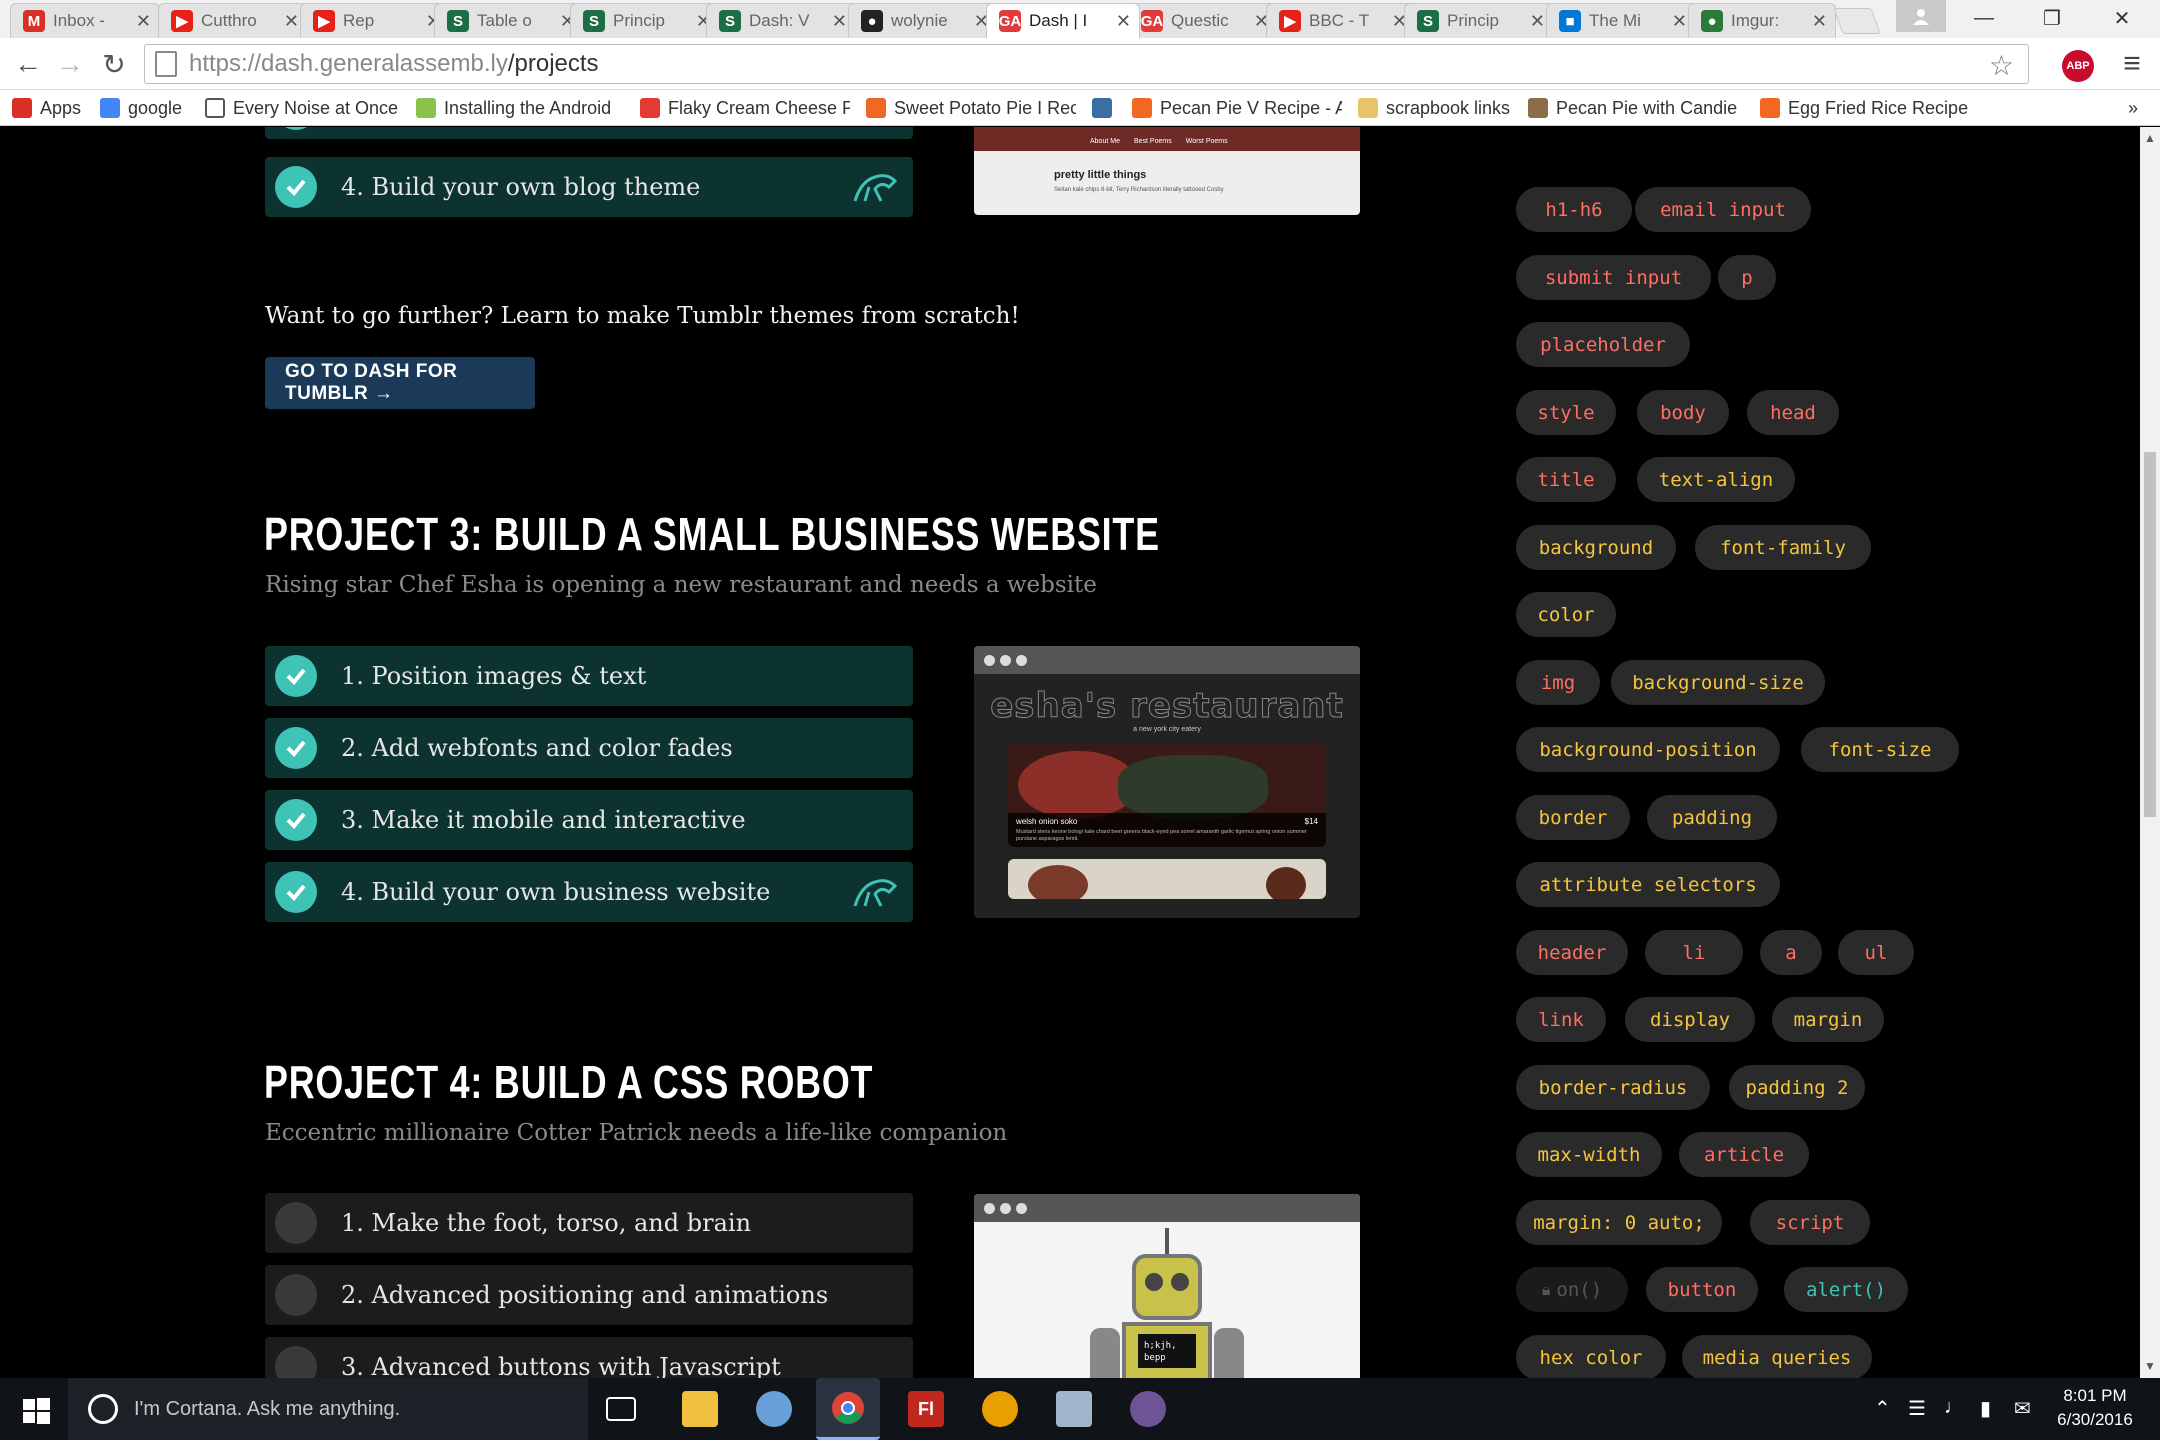 This screenshot has height=1440, width=2160. What do you see at coordinates (1341, 20) in the screenshot?
I see `browser-tab: ▶ BBC - T ✕` at bounding box center [1341, 20].